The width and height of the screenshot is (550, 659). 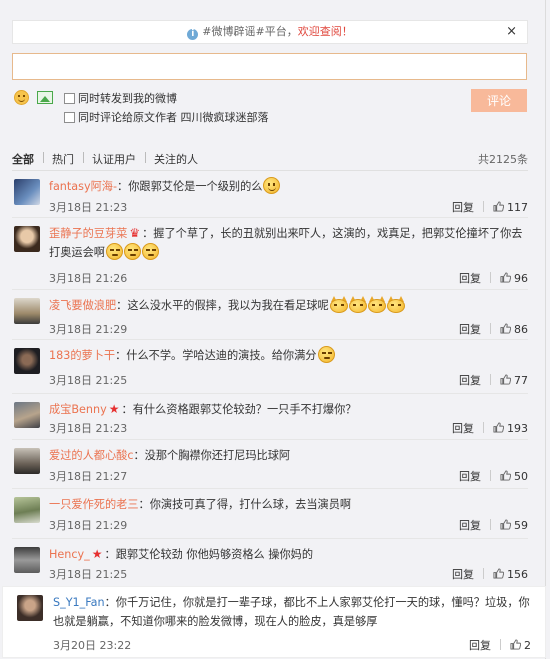 I want to click on comment-text: ：你演技可真了得，打什么球，去当演员啊, so click(x=245, y=504).